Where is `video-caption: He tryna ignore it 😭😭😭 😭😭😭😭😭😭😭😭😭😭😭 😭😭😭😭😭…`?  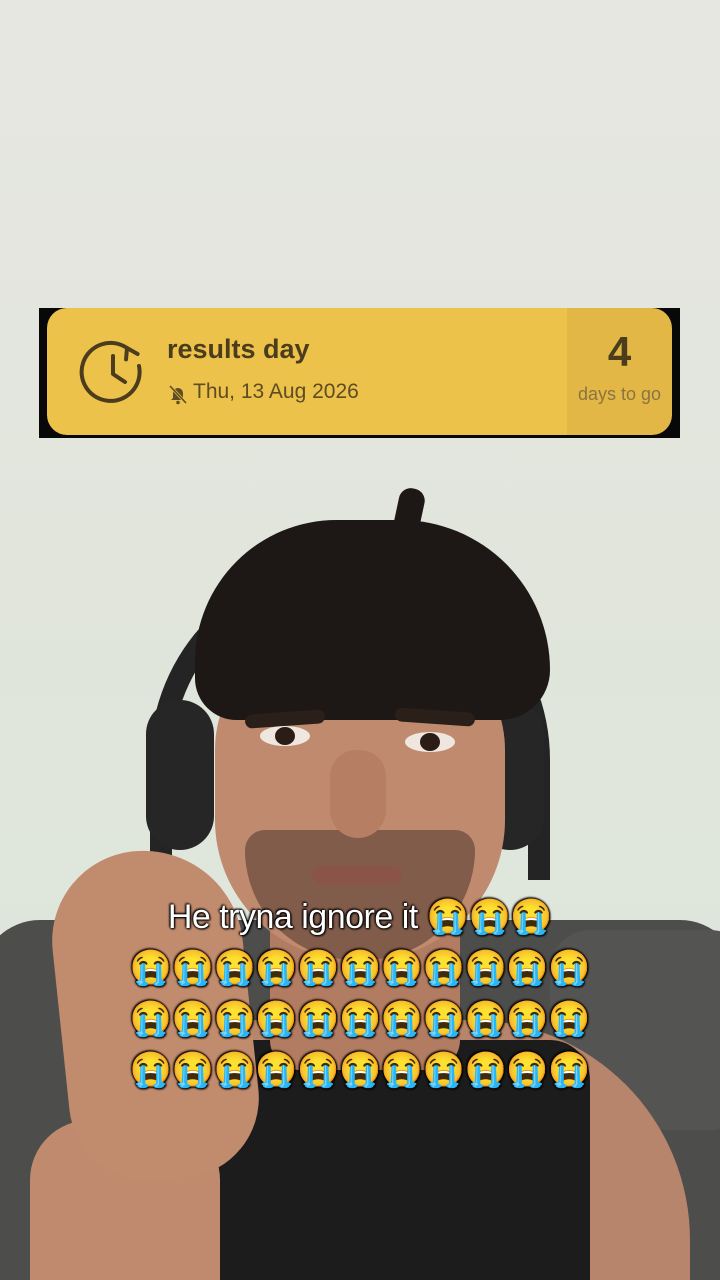
video-caption: He tryna ignore it 😭😭😭 😭😭😭😭😭😭😭😭😭😭😭 😭😭😭😭😭… is located at coordinates (360, 994).